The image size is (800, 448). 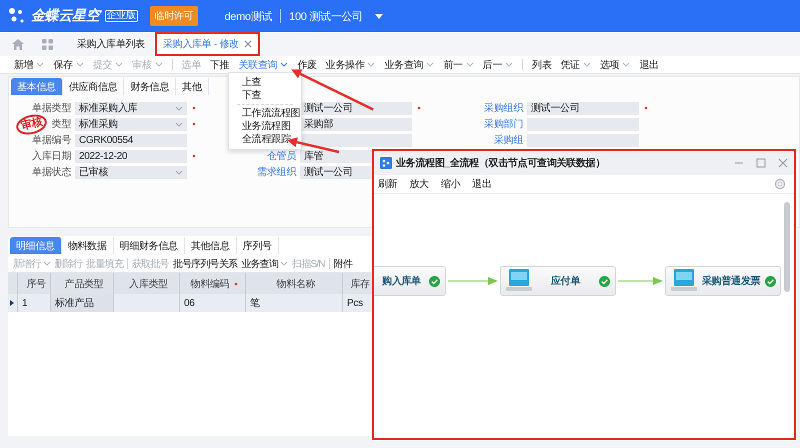 What do you see at coordinates (207, 44) in the screenshot?
I see `page-tab: 采购入库单 - 修改` at bounding box center [207, 44].